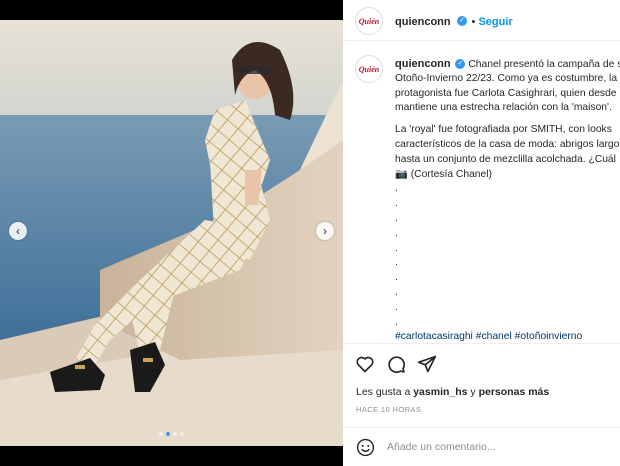  I want to click on action-bar, so click(481, 343).